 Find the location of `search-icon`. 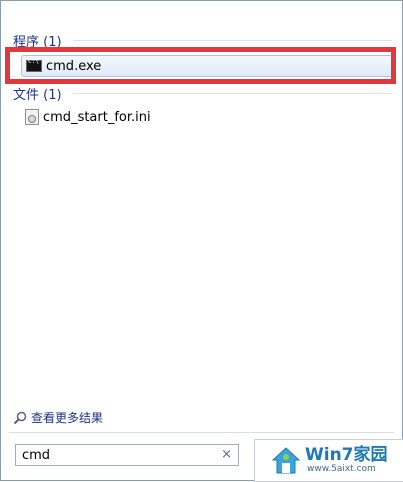

search-icon is located at coordinates (20, 417).